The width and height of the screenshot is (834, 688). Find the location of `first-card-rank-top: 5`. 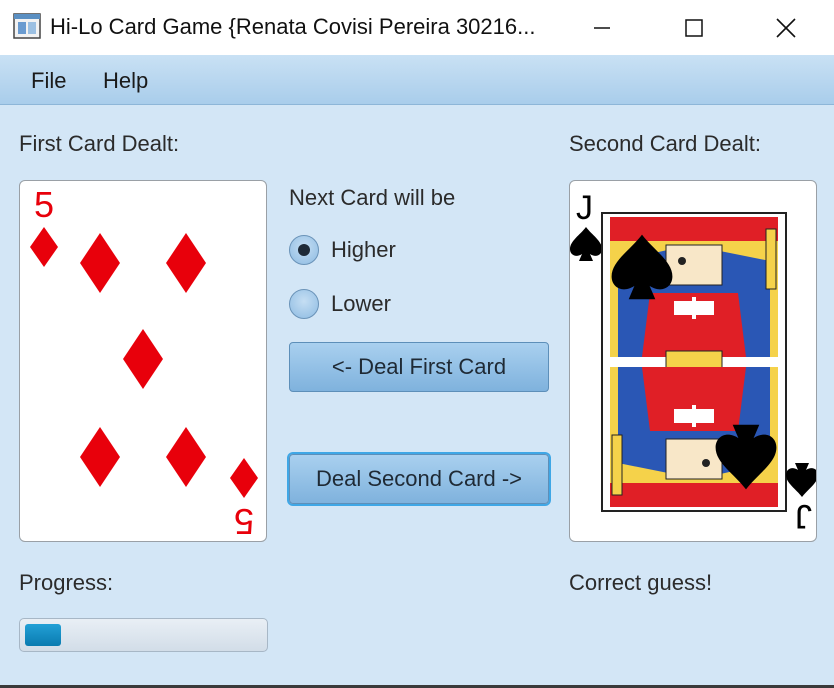

first-card-rank-top: 5 is located at coordinates (44, 204).